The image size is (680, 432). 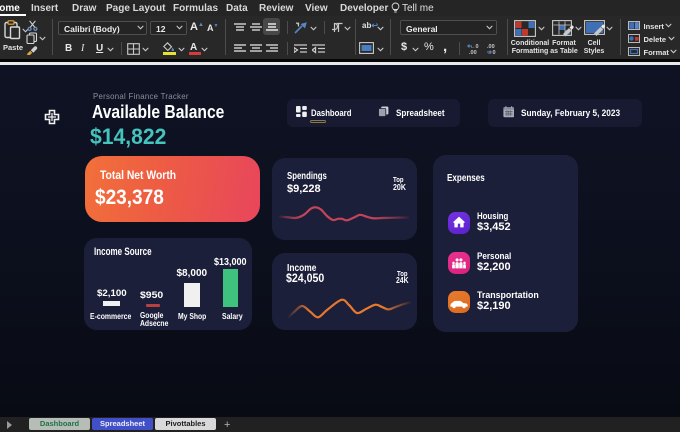 I want to click on svg-text: .00, so click(x=473, y=52).